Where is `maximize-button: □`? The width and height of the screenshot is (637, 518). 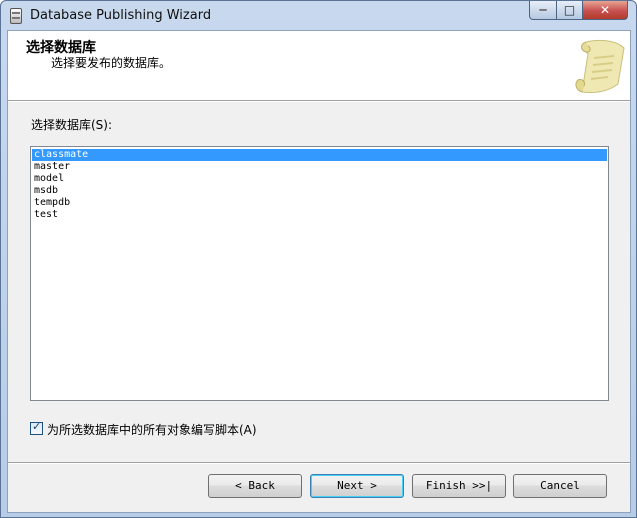 maximize-button: □ is located at coordinates (569, 10).